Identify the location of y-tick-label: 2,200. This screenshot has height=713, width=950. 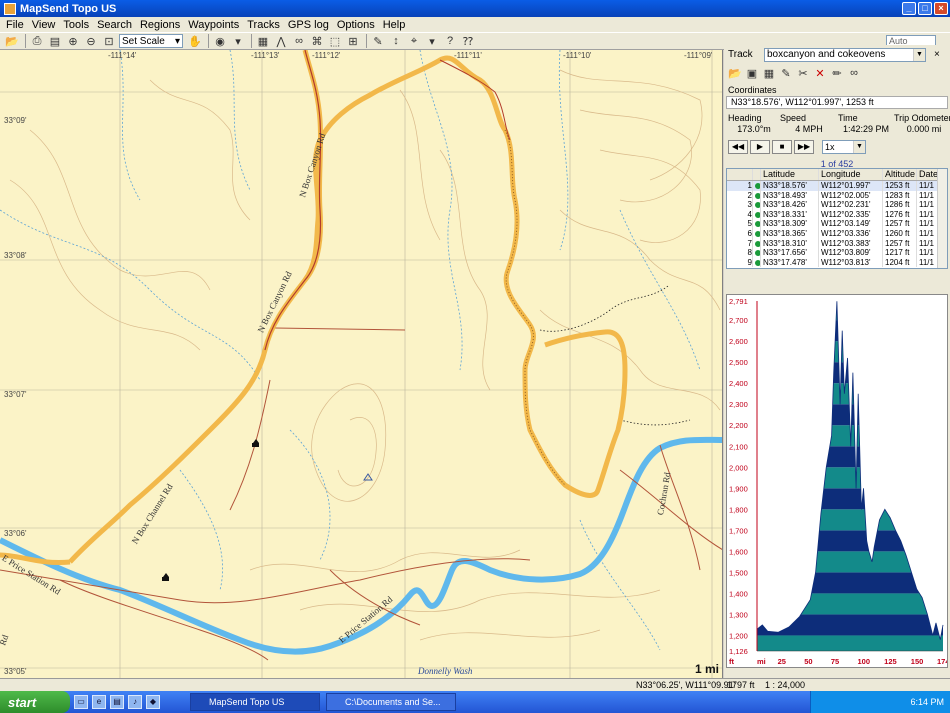
(738, 425).